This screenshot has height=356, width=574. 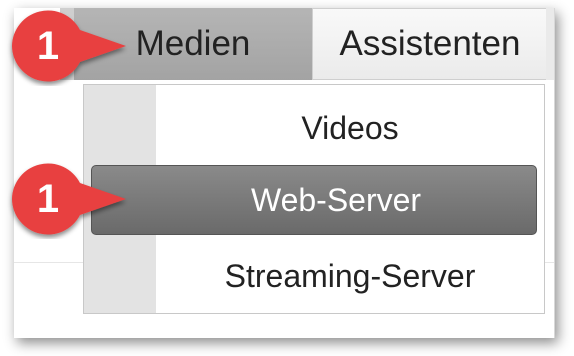 I want to click on dropdown-item-label: Web-Server, so click(x=336, y=199).